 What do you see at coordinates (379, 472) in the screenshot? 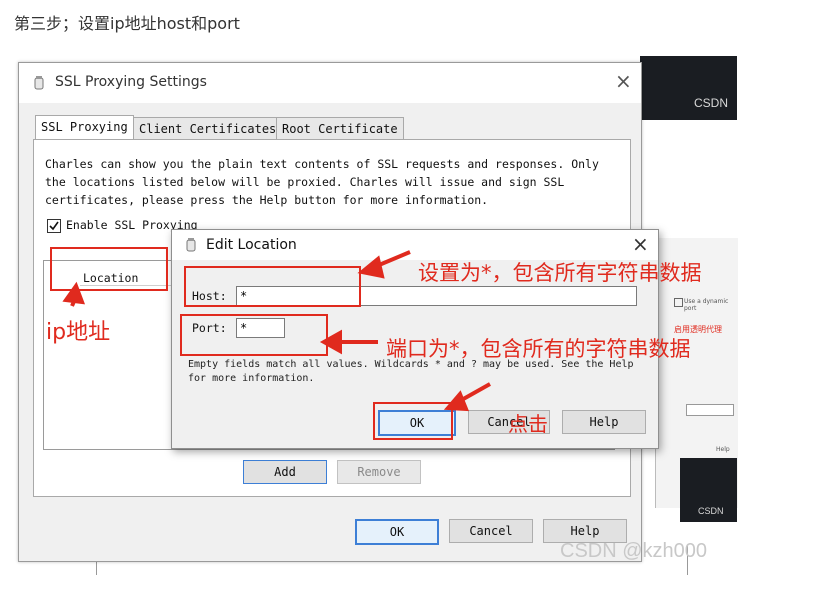
I see `remove-button: Remove` at bounding box center [379, 472].